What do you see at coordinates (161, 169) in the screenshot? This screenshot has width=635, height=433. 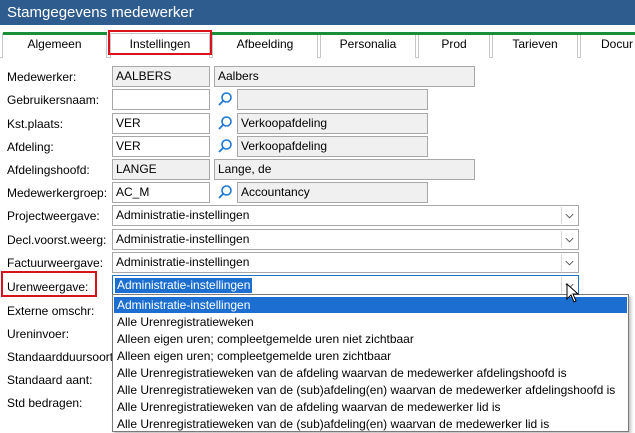 I see `afdelingshoofd-code-field: LANGE` at bounding box center [161, 169].